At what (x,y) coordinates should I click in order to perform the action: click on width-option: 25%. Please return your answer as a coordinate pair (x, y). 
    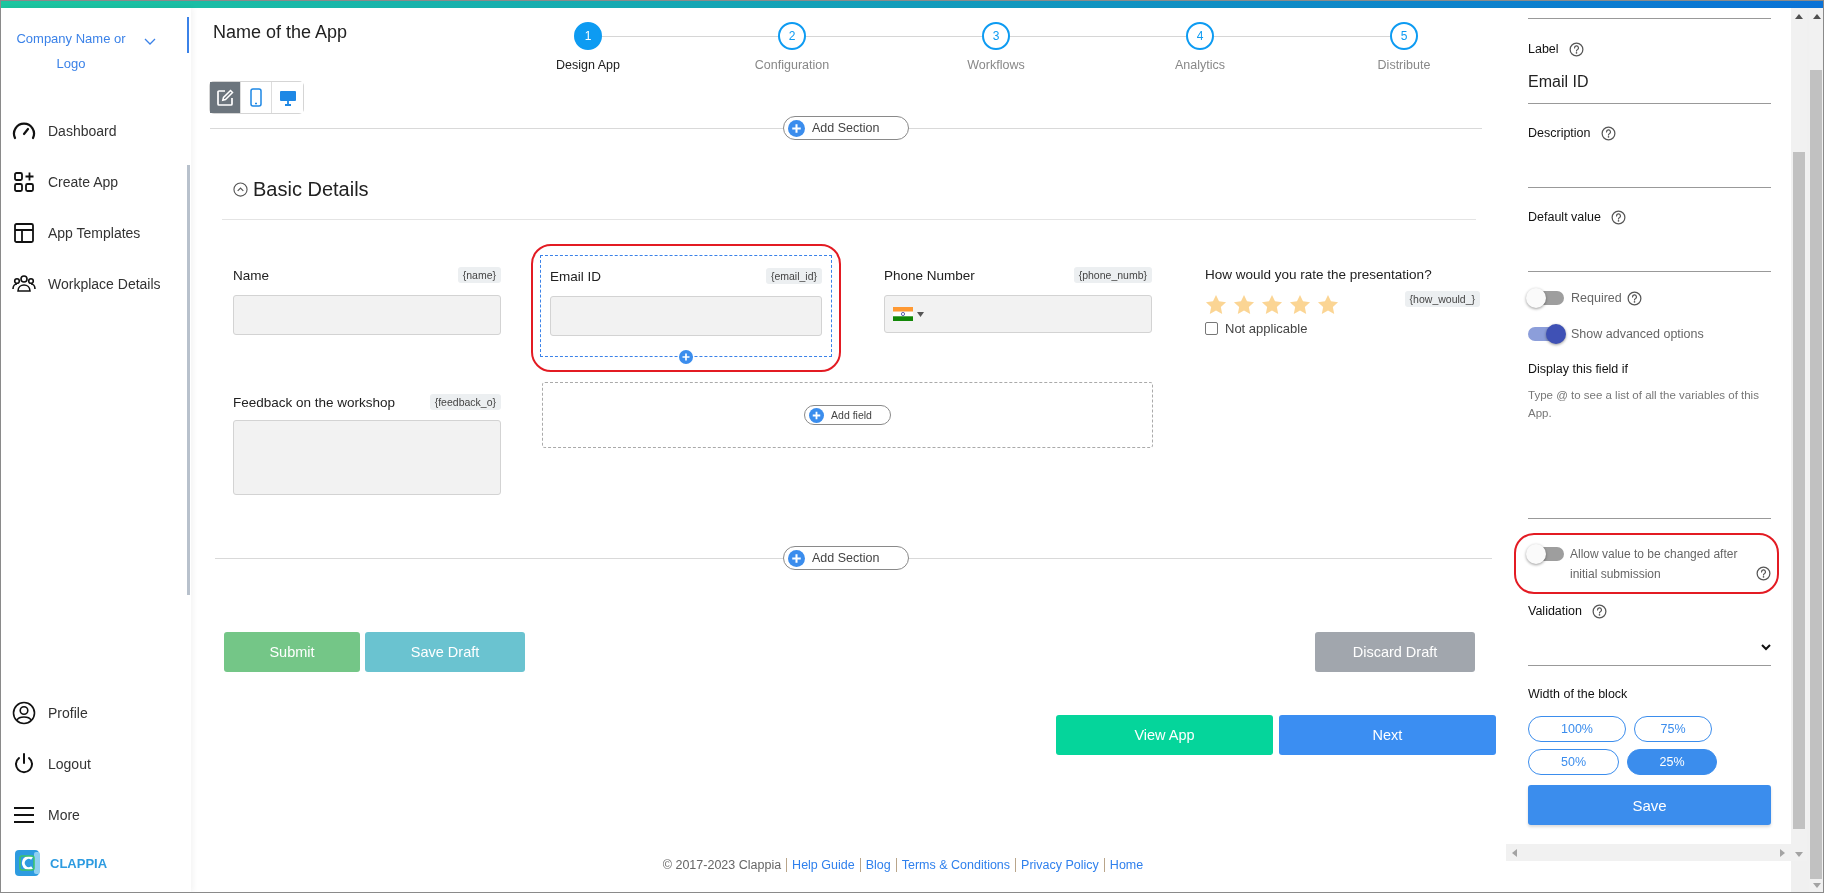
    Looking at the image, I should click on (1672, 762).